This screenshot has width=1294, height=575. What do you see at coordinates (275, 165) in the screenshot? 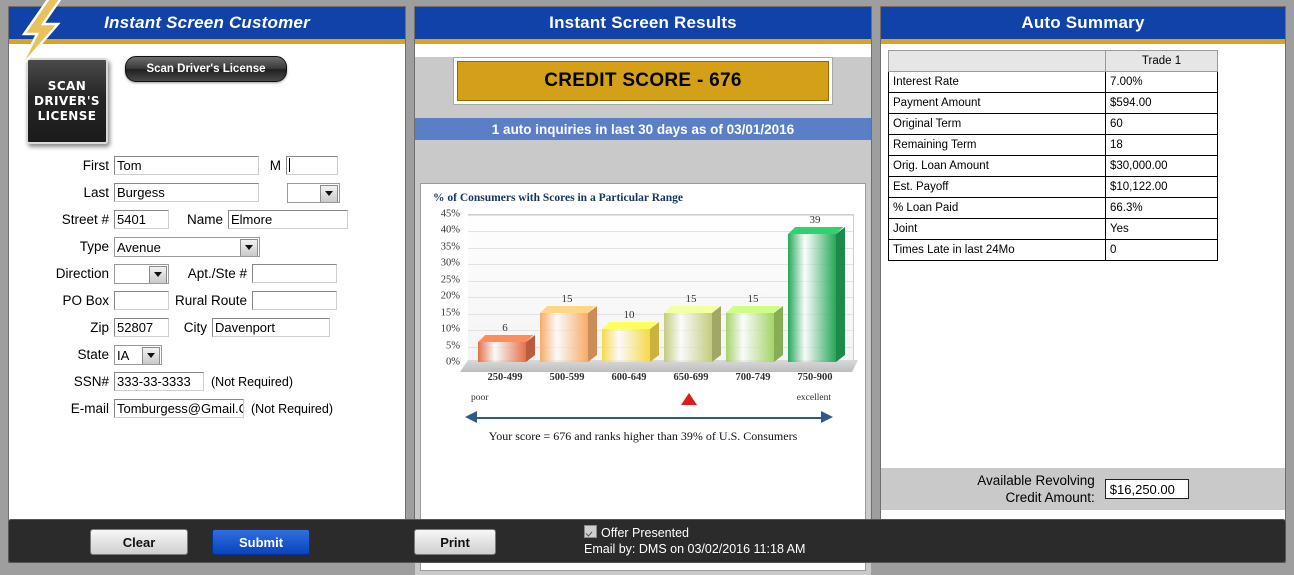
I see `middle-initial-label: M` at bounding box center [275, 165].